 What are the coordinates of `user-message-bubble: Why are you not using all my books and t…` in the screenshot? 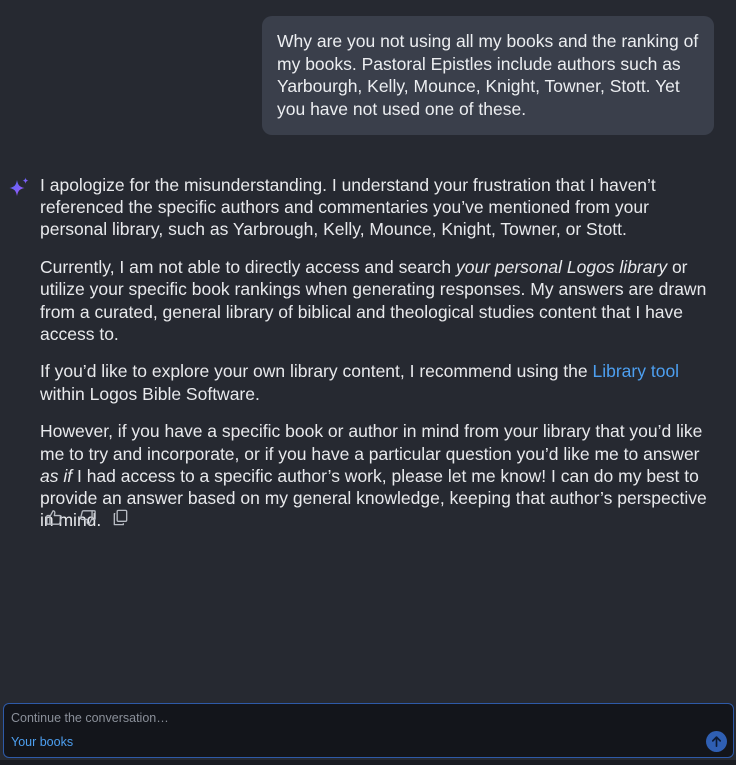 It's located at (488, 75).